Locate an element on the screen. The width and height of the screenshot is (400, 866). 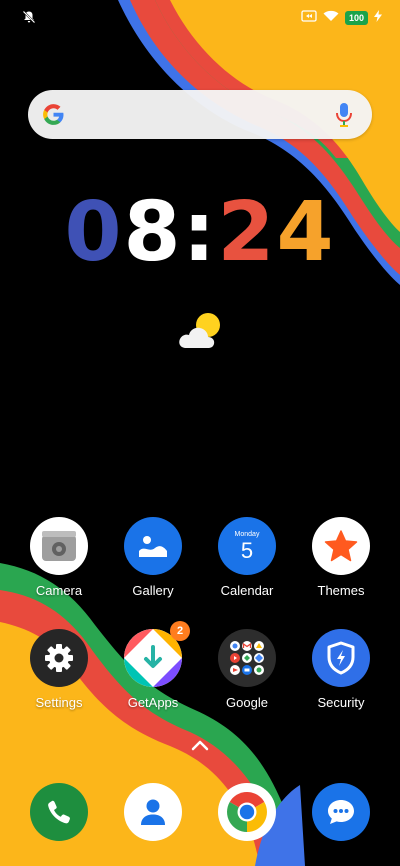
clock-widget: 08:24 is located at coordinates (200, 233).